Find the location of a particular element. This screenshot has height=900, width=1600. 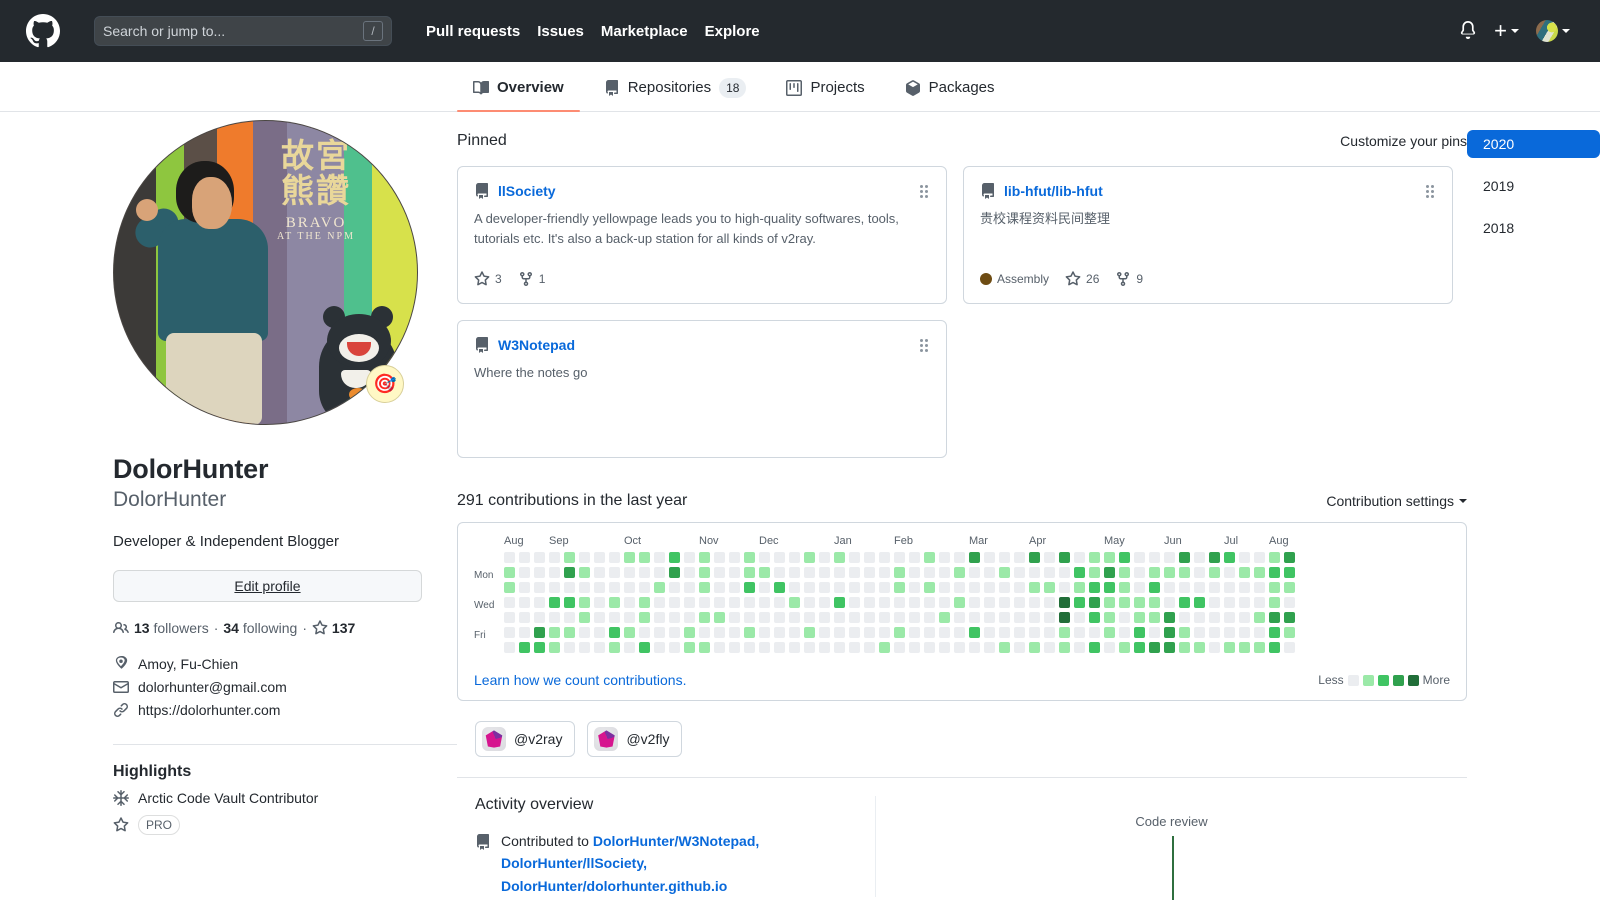

search-input: Search or jump to... / is located at coordinates (243, 31).